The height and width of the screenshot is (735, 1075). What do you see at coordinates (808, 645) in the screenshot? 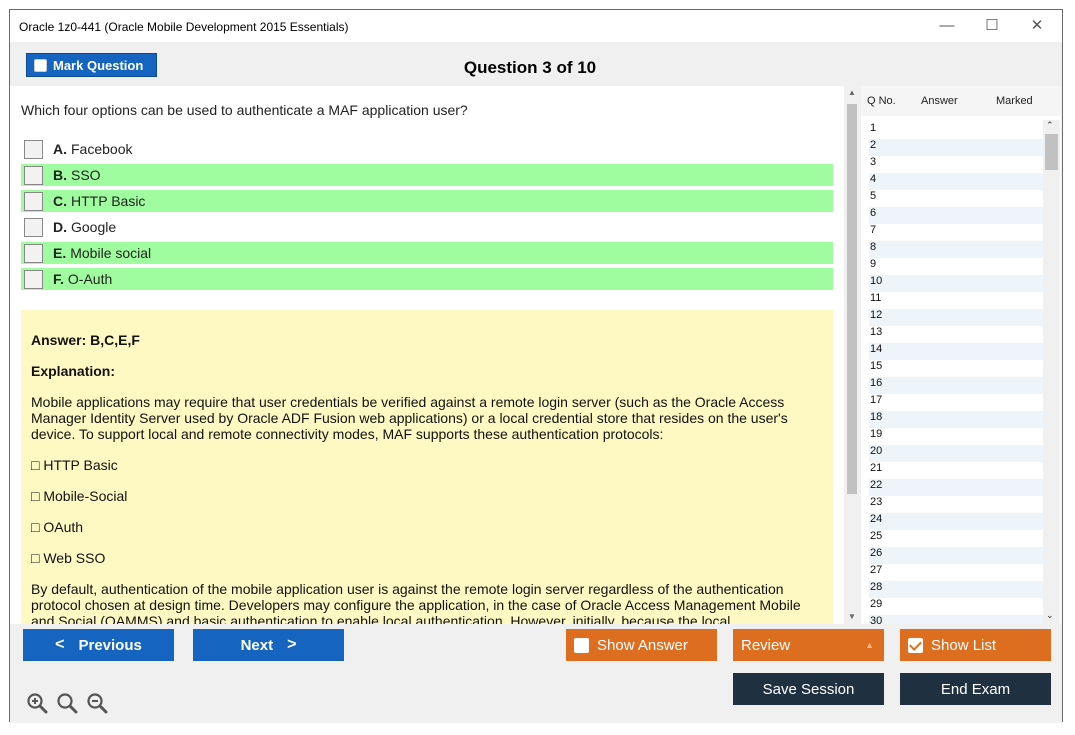
I see `review-dropdown: Review ▲` at bounding box center [808, 645].